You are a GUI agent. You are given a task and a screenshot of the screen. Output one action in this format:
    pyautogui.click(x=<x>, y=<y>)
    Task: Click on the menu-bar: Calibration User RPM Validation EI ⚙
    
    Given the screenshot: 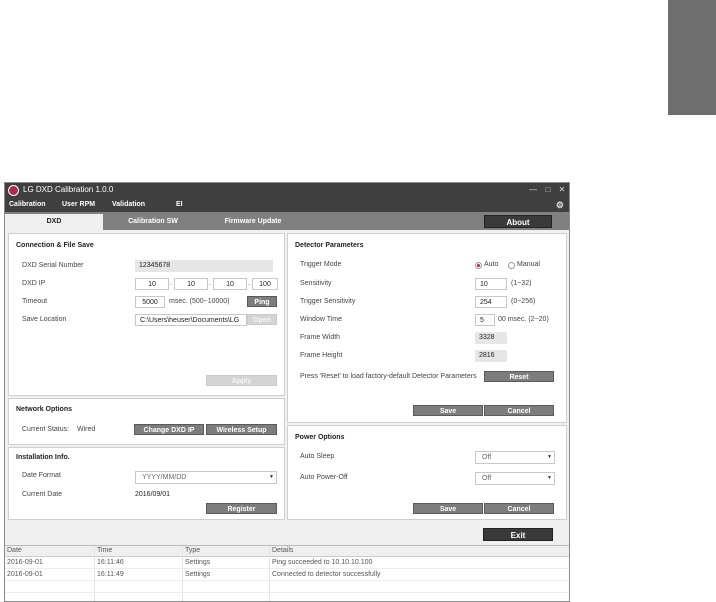 What is the action you would take?
    pyautogui.click(x=287, y=205)
    